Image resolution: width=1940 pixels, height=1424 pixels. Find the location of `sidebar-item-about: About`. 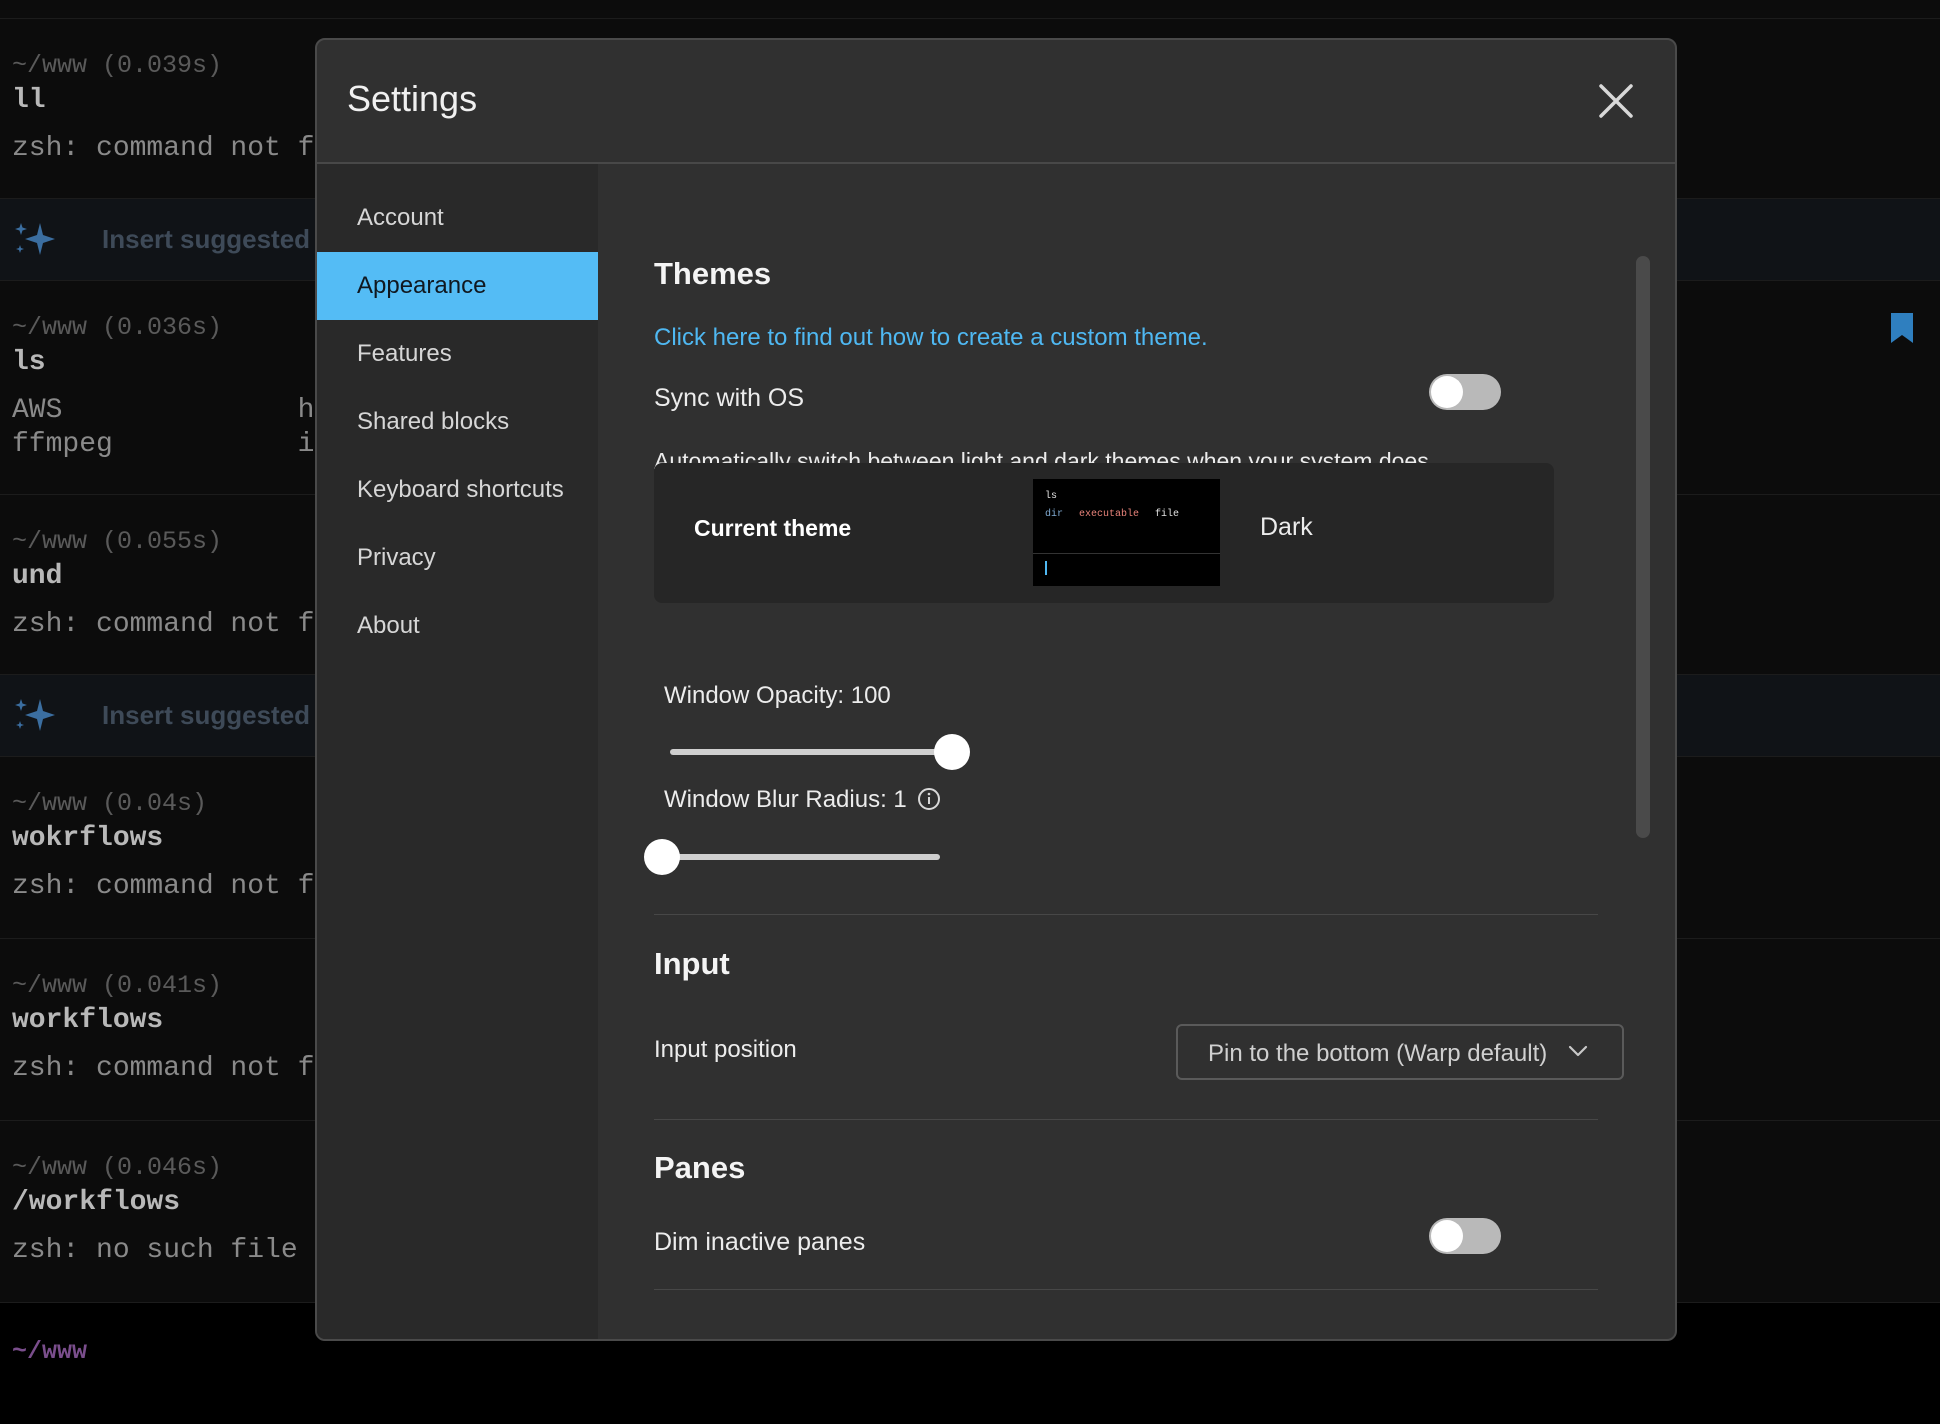

sidebar-item-about: About is located at coordinates (457, 626).